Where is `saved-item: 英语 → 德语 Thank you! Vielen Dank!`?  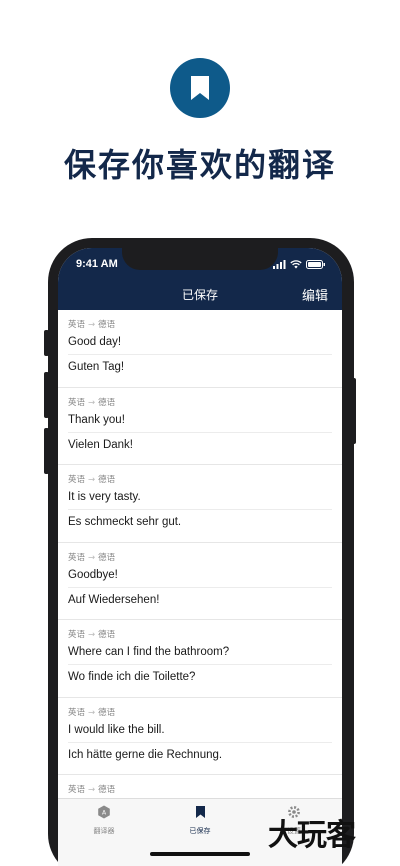
saved-item: 英语 → 德语 Thank you! Vielen Dank! is located at coordinates (200, 426).